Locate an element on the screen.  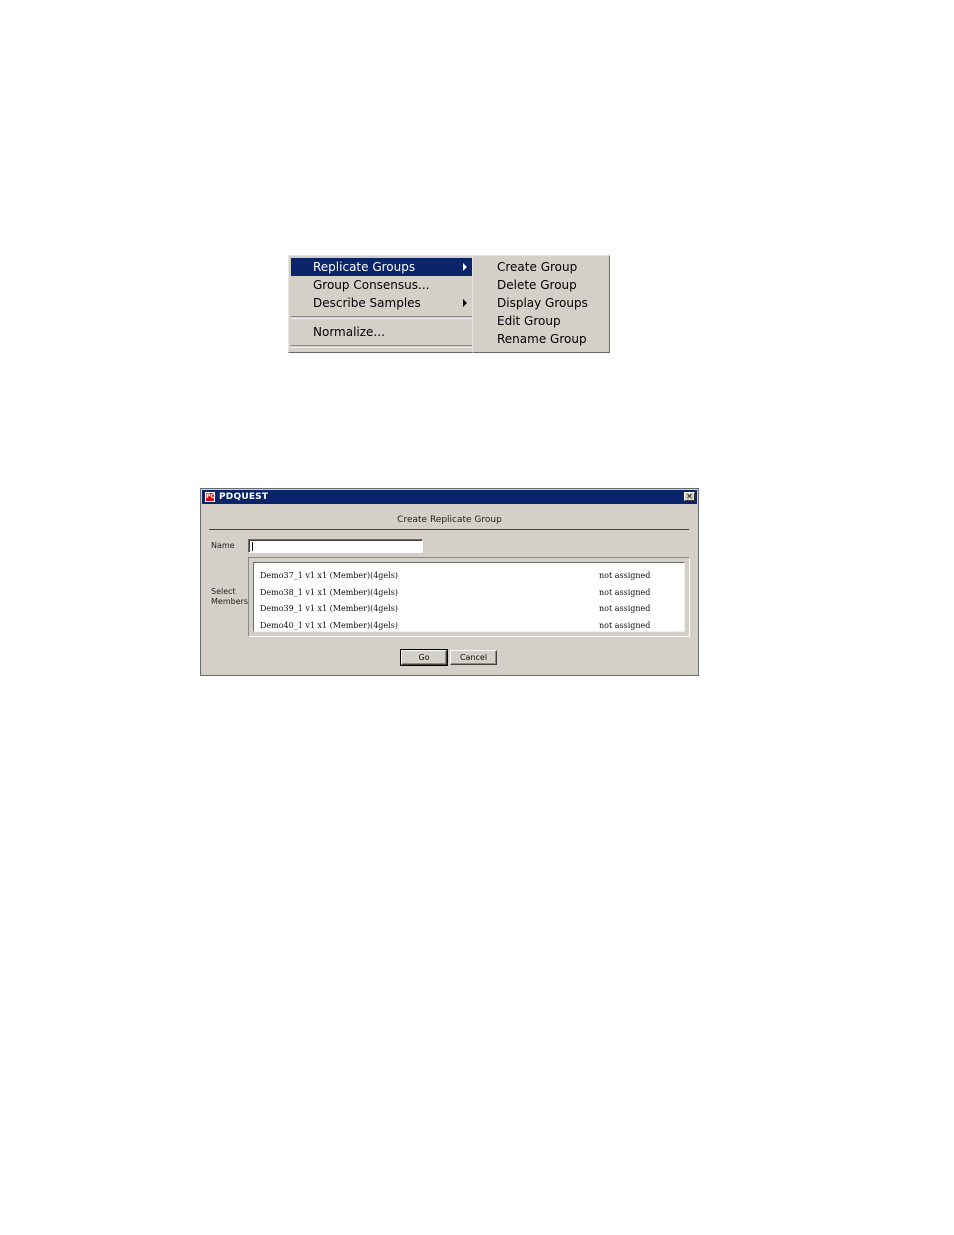
member-name: Demo39_1 v1 x1 (Member)(4gels) is located at coordinates (329, 608).